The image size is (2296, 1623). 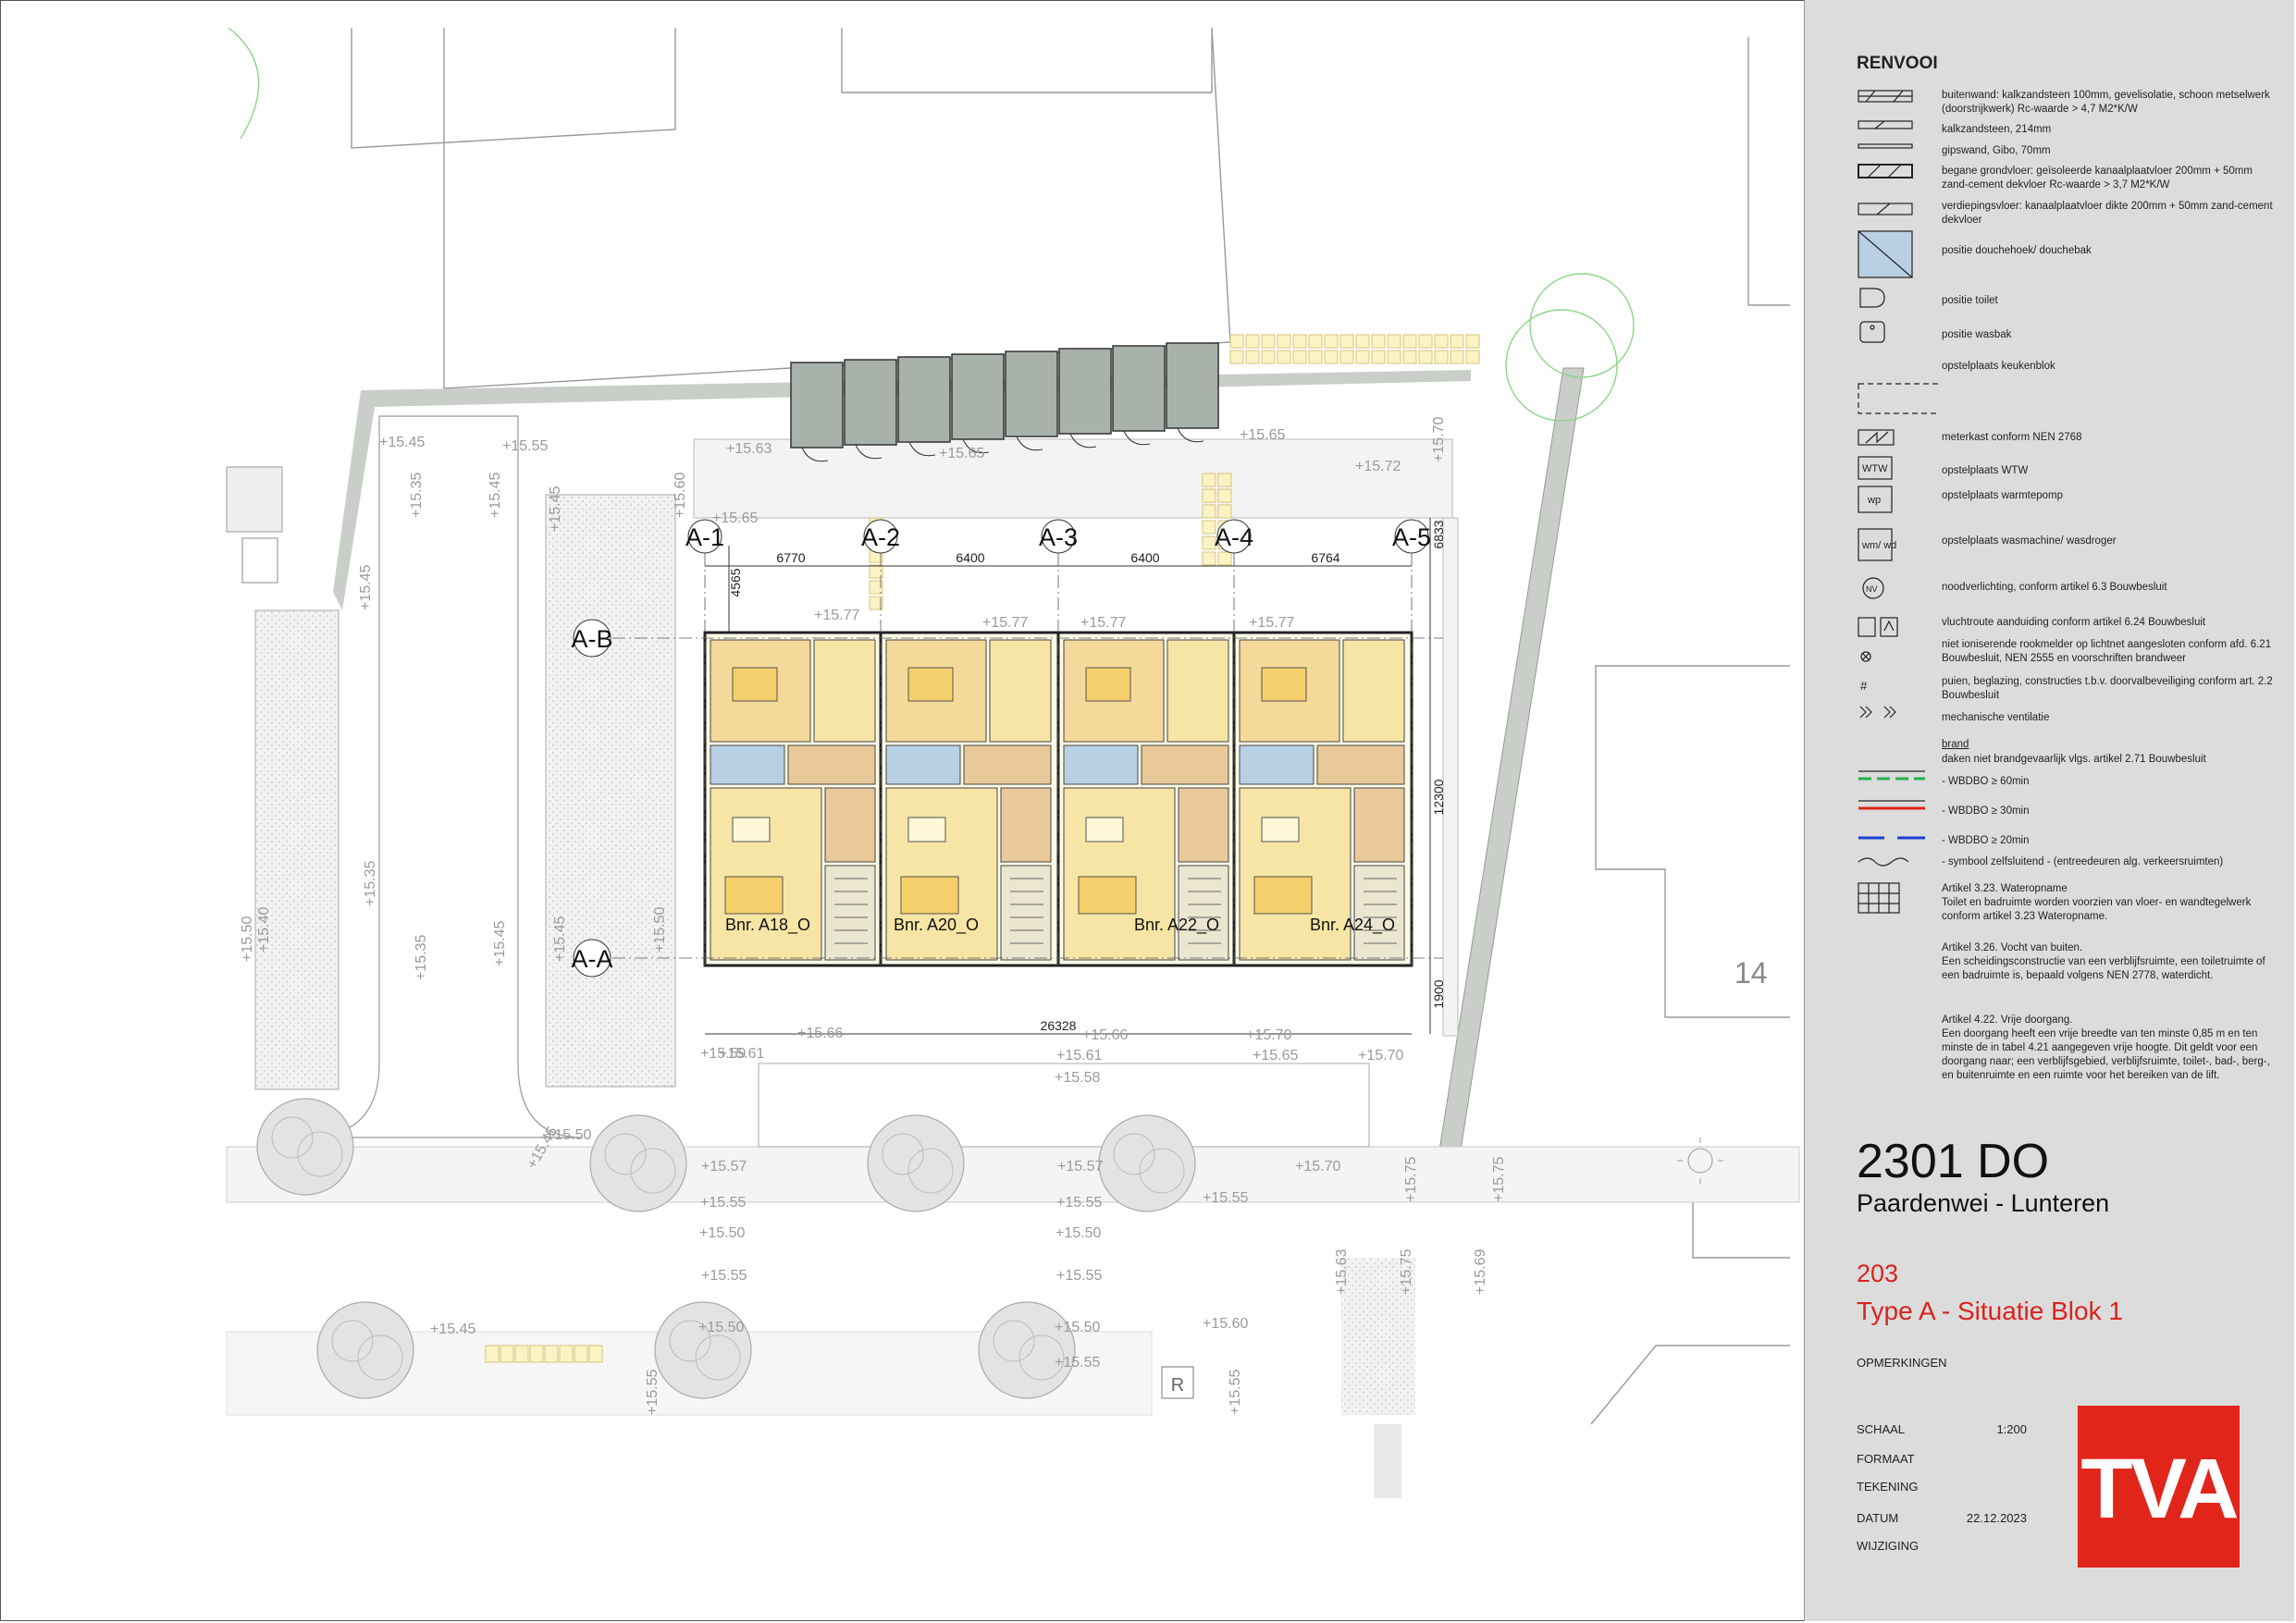 What do you see at coordinates (421, 957) in the screenshot?
I see `level-label: +15.35` at bounding box center [421, 957].